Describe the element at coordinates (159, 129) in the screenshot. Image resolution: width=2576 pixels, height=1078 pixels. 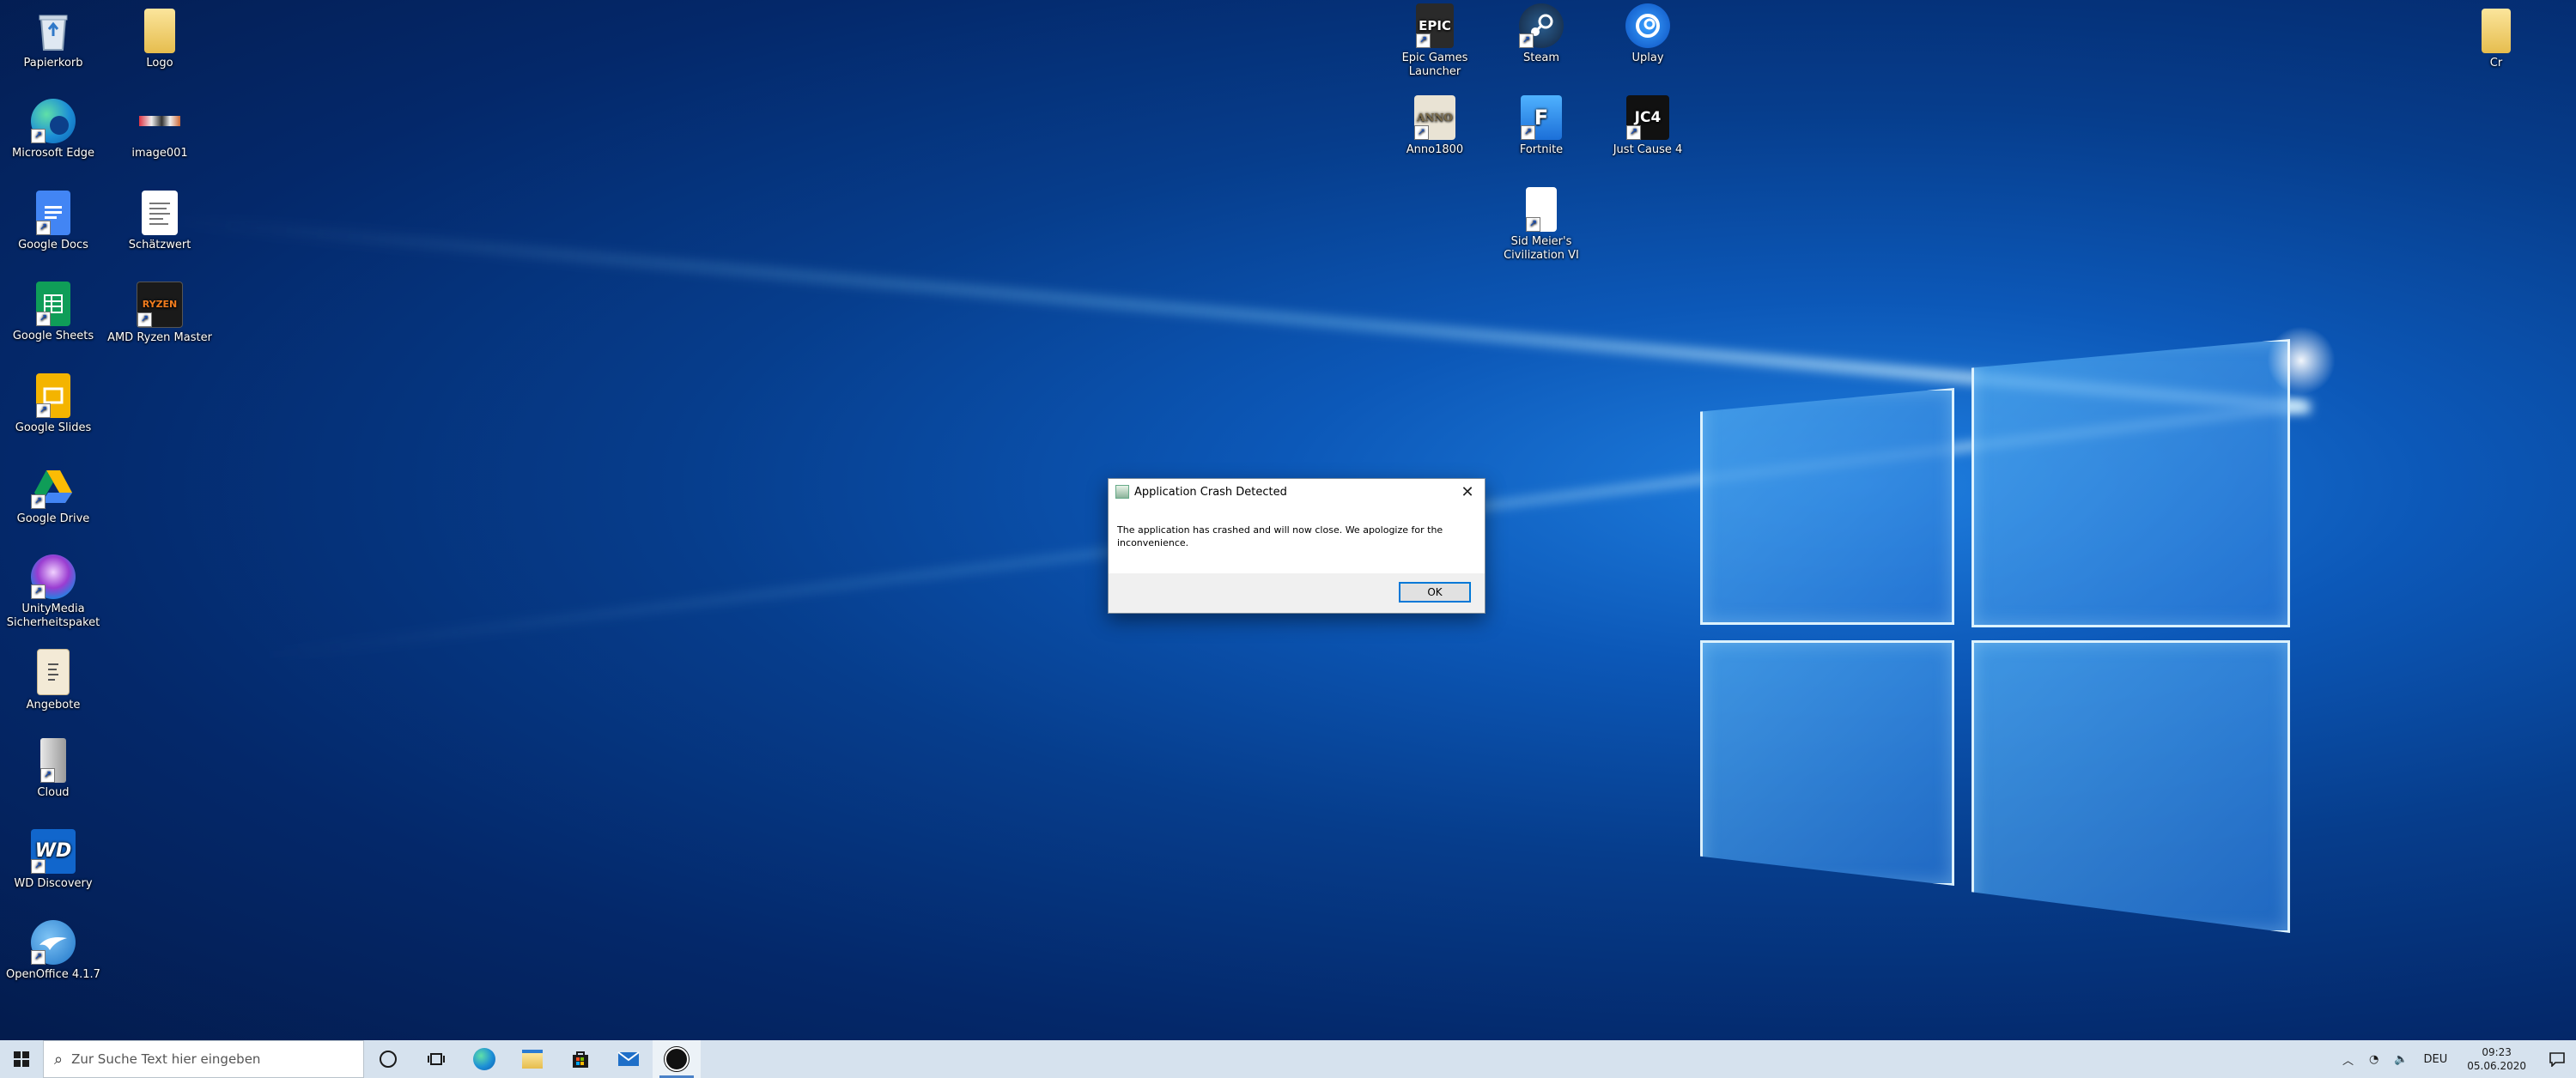
I see `desktop-icon-image001: image001` at that location.